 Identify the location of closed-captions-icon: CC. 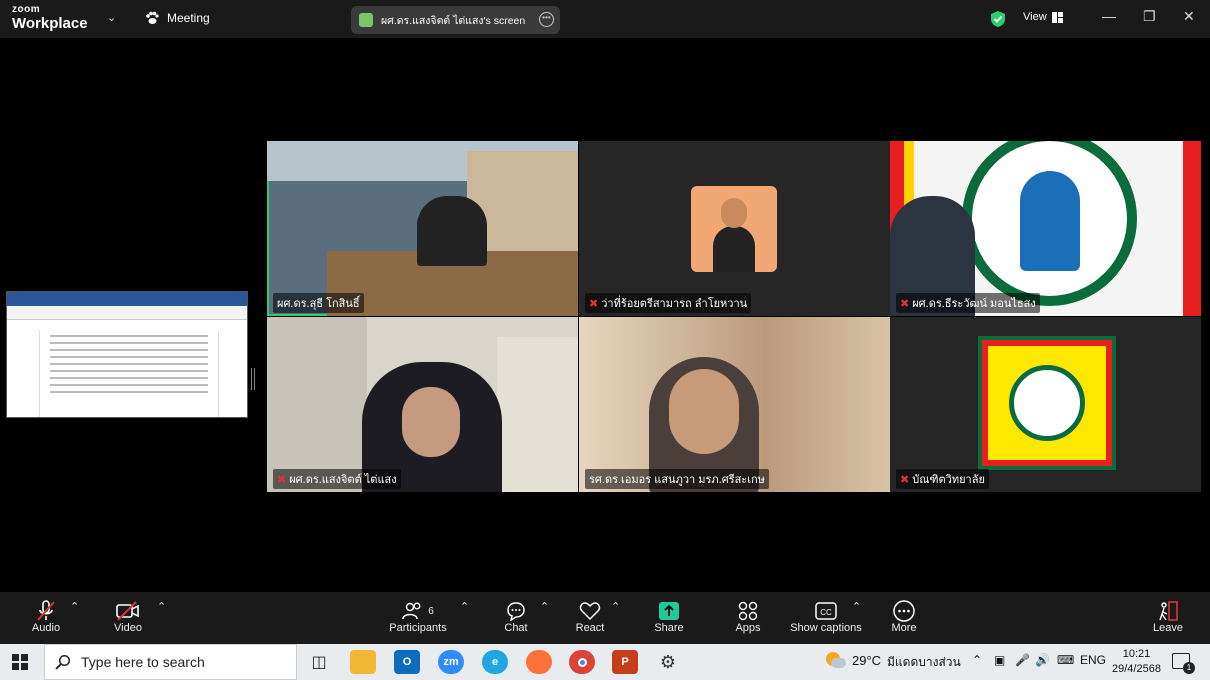
(826, 611).